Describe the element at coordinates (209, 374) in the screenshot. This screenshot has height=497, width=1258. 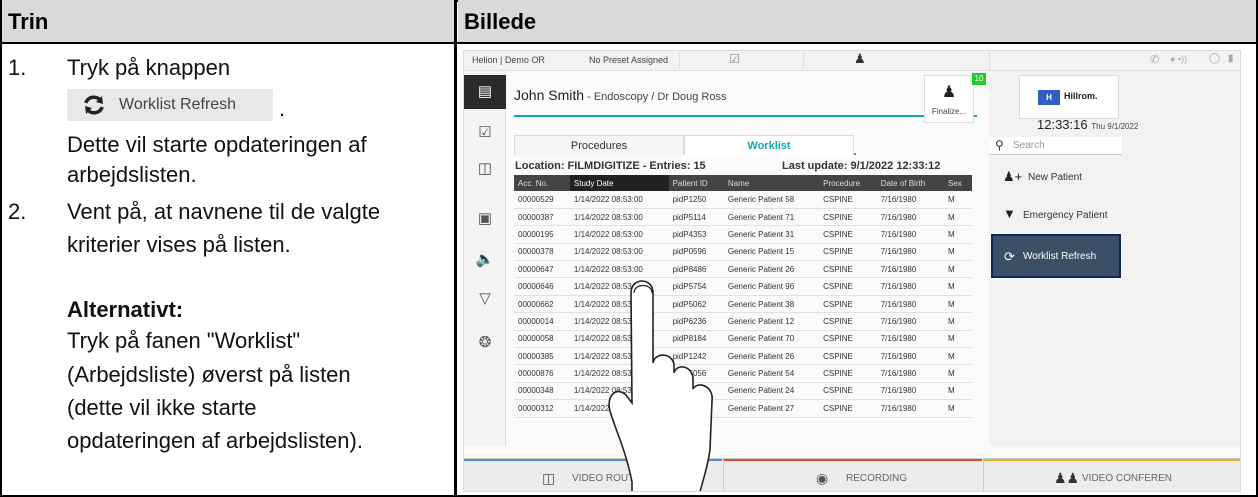
I see `alternative-line-2: (Arbejdsliste) øverst på listen` at that location.